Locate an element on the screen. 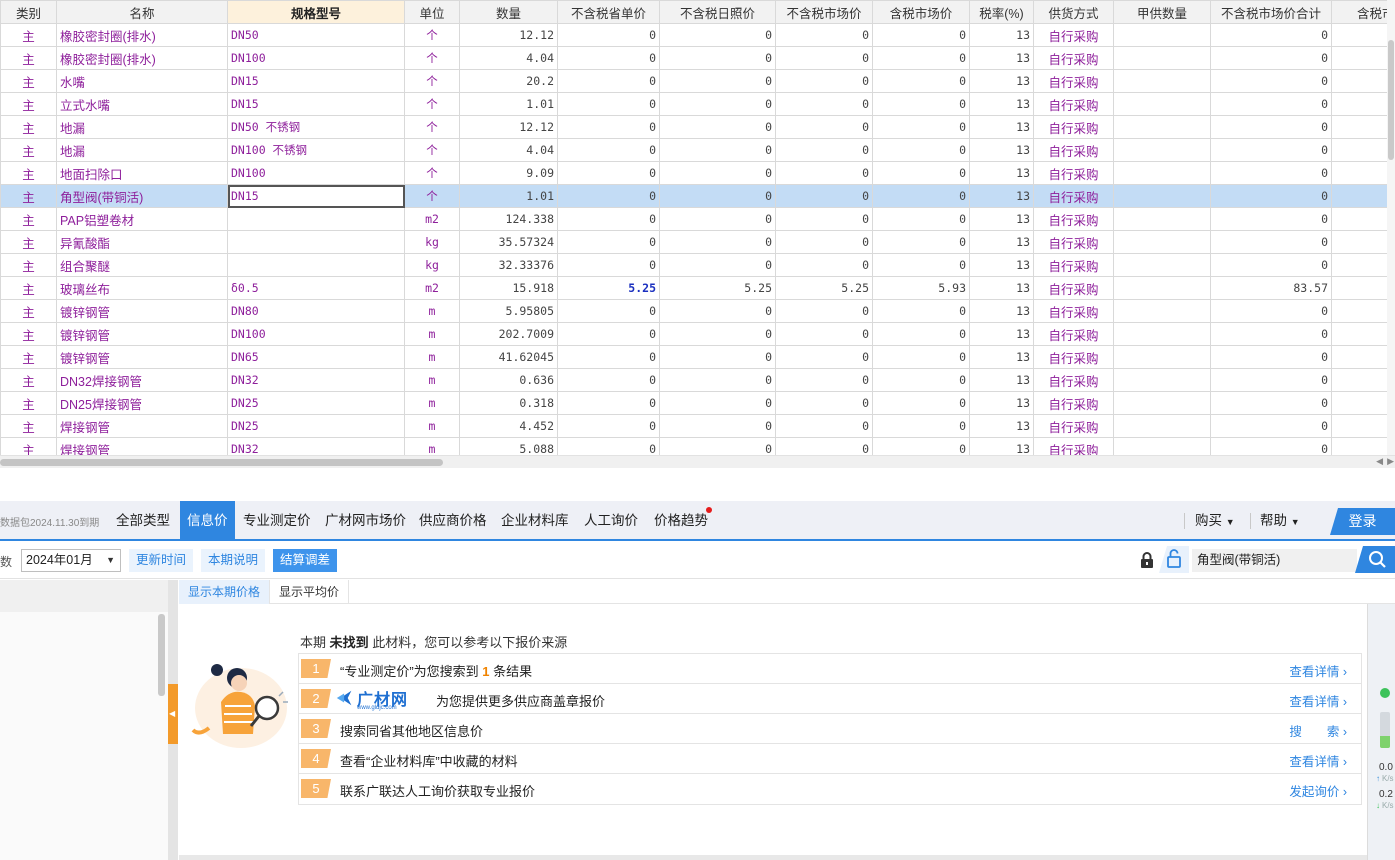 The image size is (1395, 860). quantity-cell: 0.318 is located at coordinates (508, 403).